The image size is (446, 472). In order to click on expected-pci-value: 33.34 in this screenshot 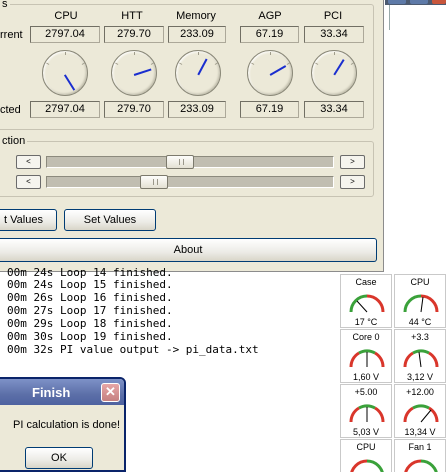, I will do `click(334, 109)`.